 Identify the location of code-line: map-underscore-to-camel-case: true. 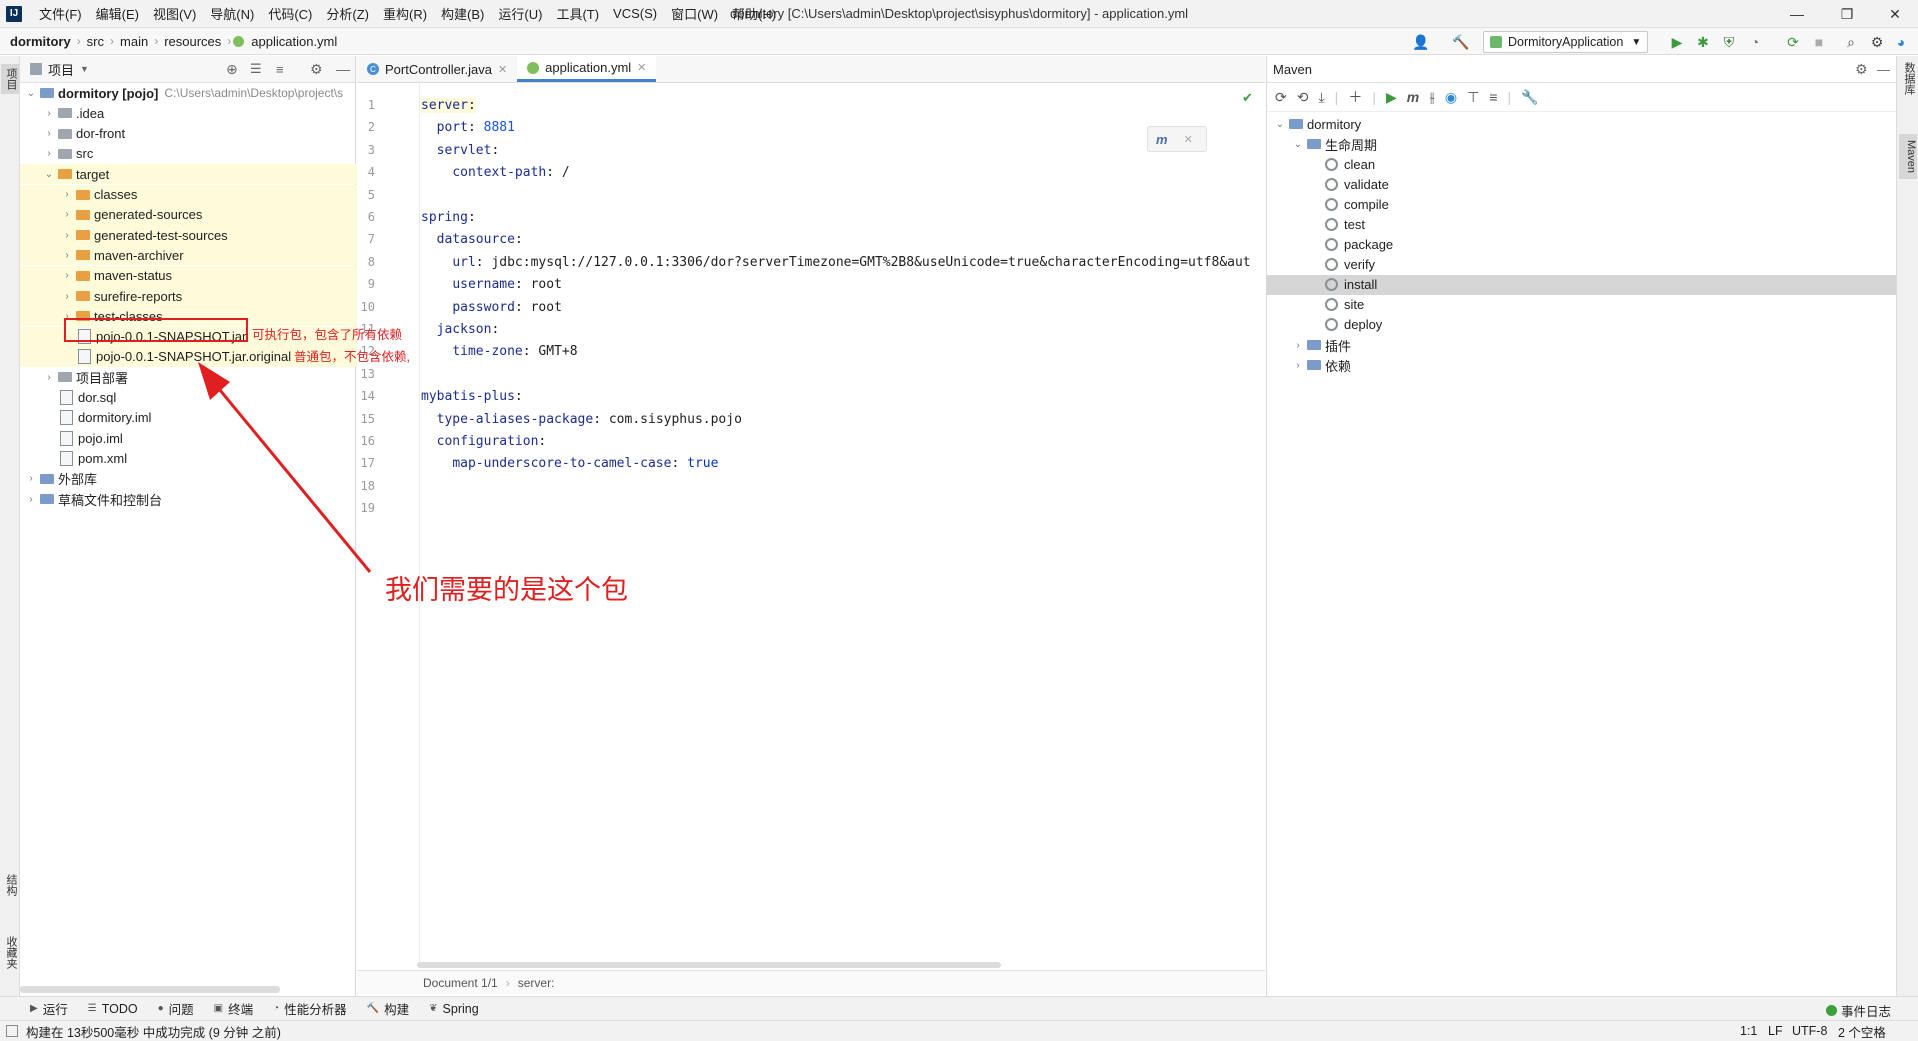
(569, 463).